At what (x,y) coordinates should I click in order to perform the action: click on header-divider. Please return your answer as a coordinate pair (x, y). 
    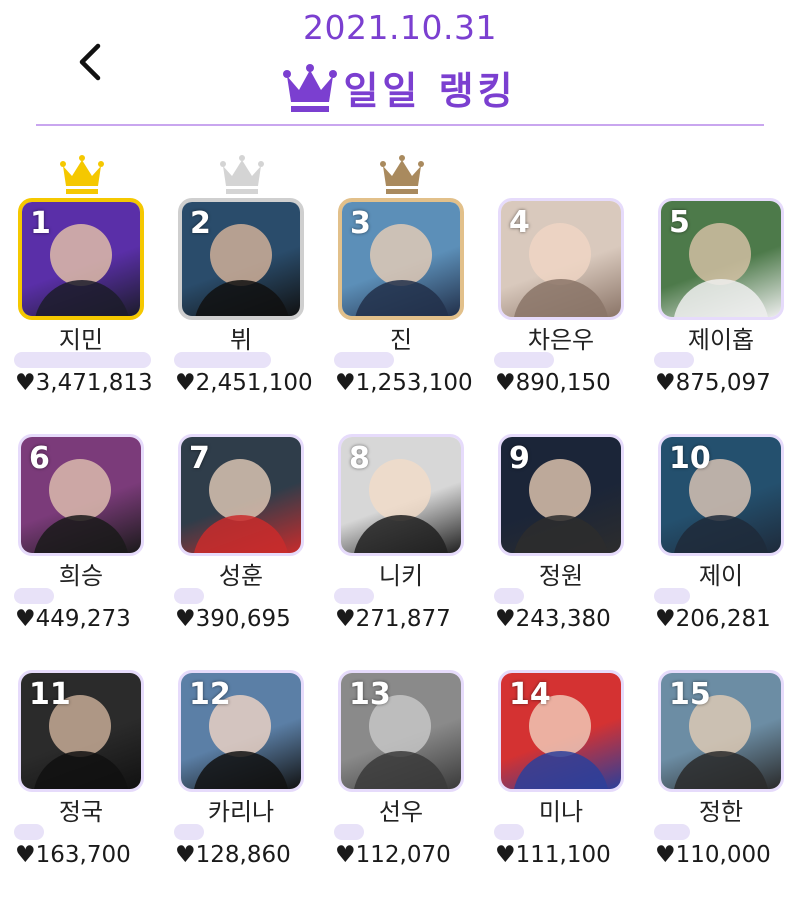
    Looking at the image, I should click on (400, 125).